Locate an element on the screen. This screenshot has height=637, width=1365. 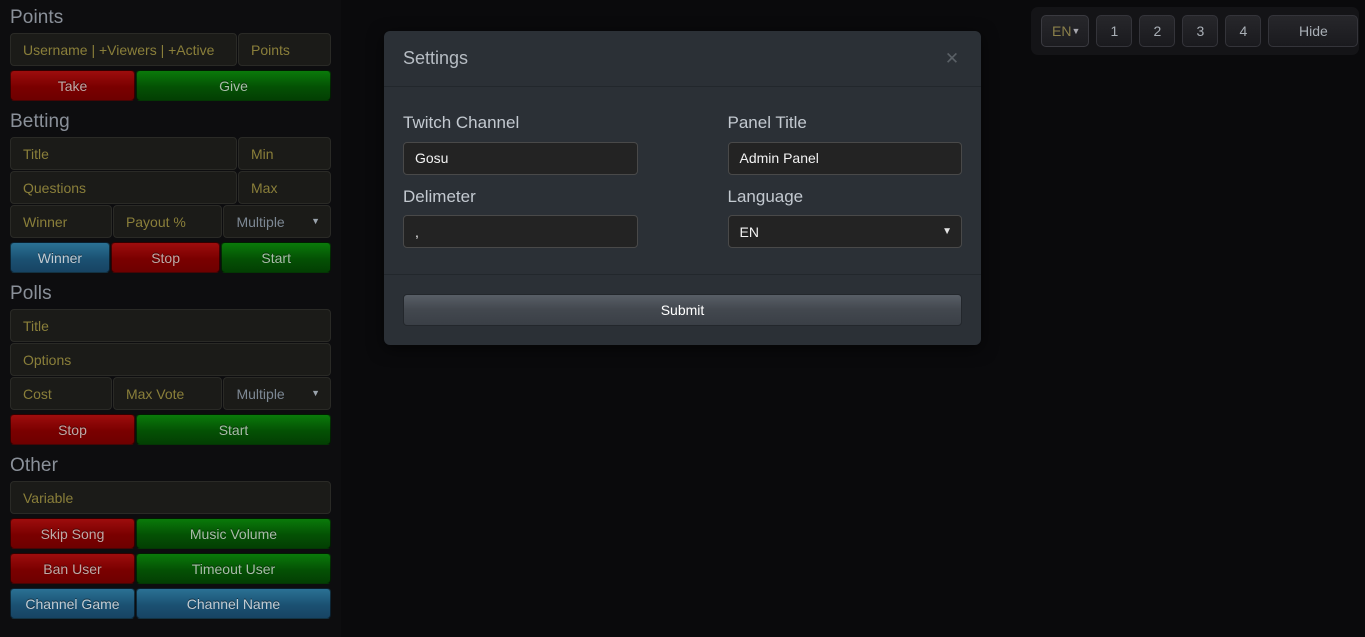
music-volume-button: Music Volume is located at coordinates (233, 533).